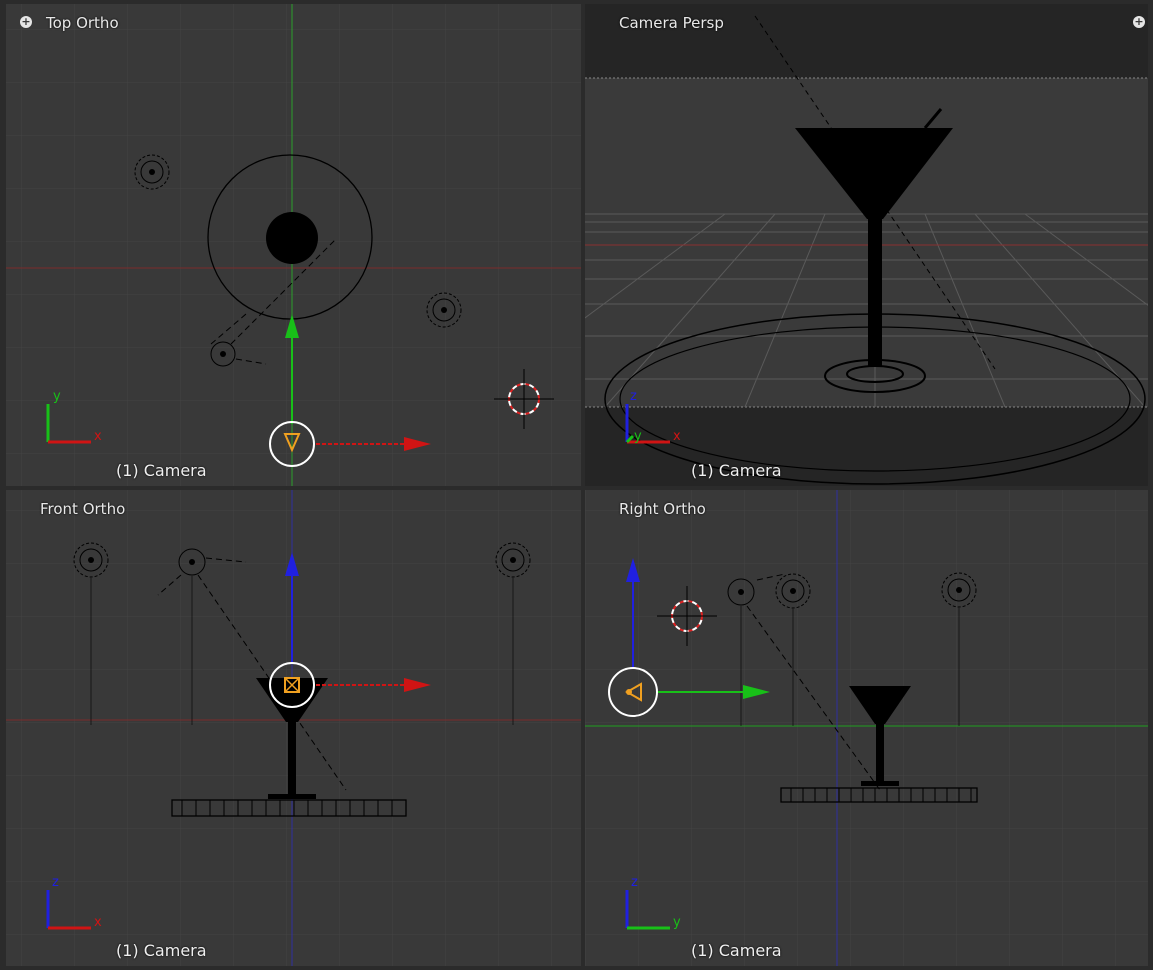 The height and width of the screenshot is (970, 1153). Describe the element at coordinates (638, 436) in the screenshot. I see `axis-label-d: y` at that location.